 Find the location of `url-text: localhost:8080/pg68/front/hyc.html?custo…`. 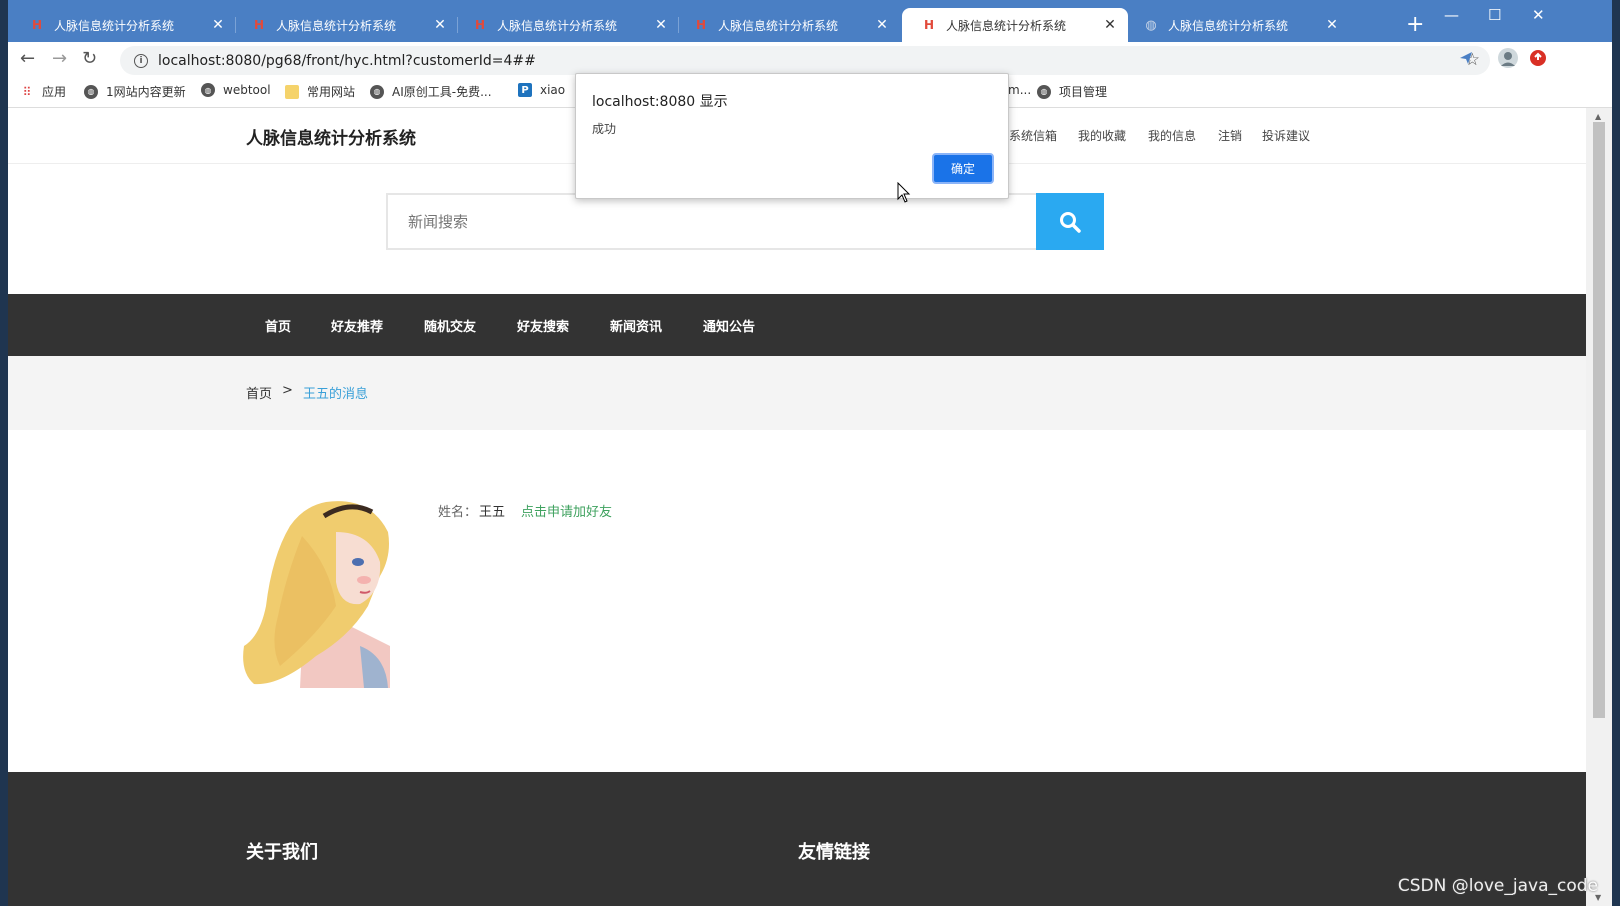

url-text: localhost:8080/pg68/front/hyc.html?custo… is located at coordinates (347, 60).